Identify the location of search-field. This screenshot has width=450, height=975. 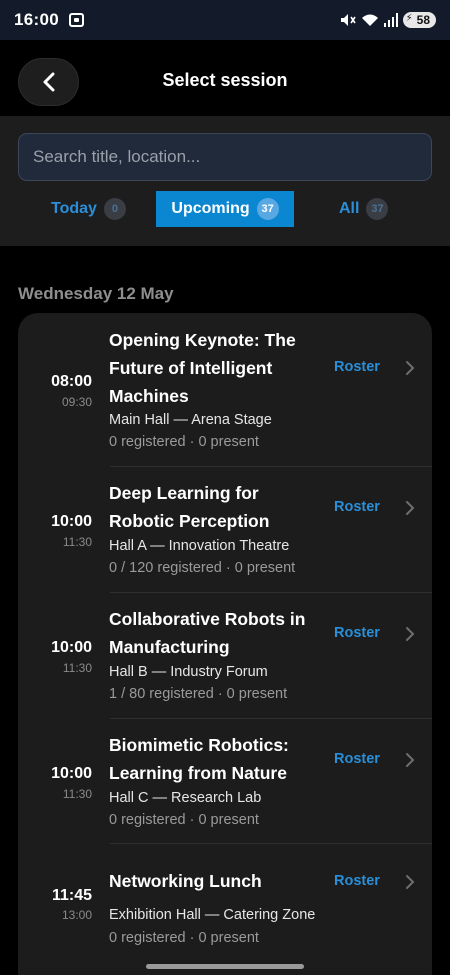
(225, 157).